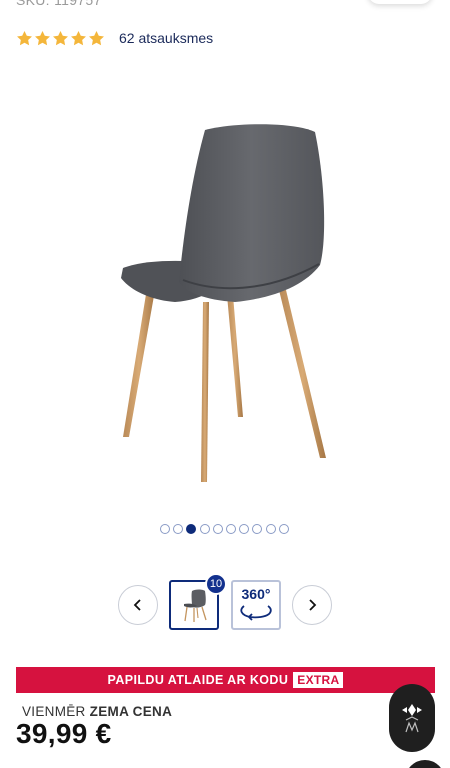 The height and width of the screenshot is (768, 450). I want to click on sku-strip: SKU: 119757, so click(225, 7).